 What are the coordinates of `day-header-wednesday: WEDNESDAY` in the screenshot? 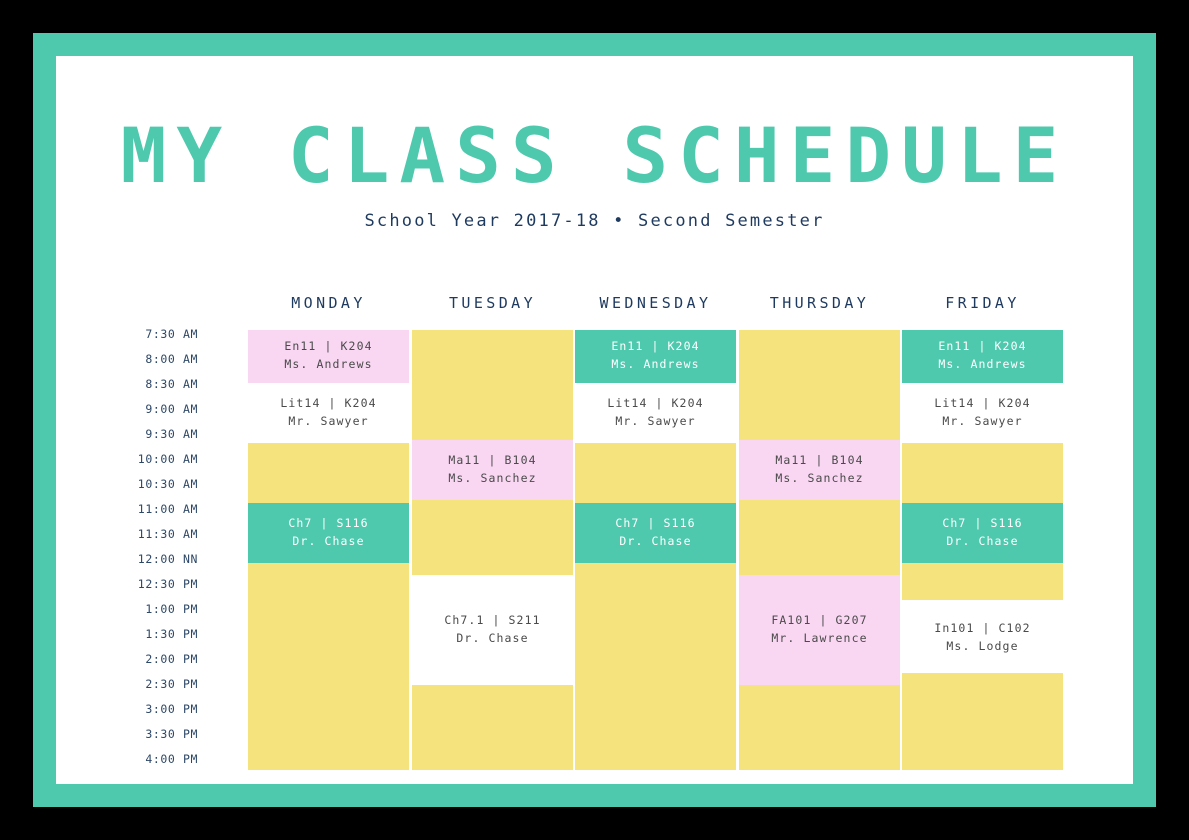 It's located at (655, 303).